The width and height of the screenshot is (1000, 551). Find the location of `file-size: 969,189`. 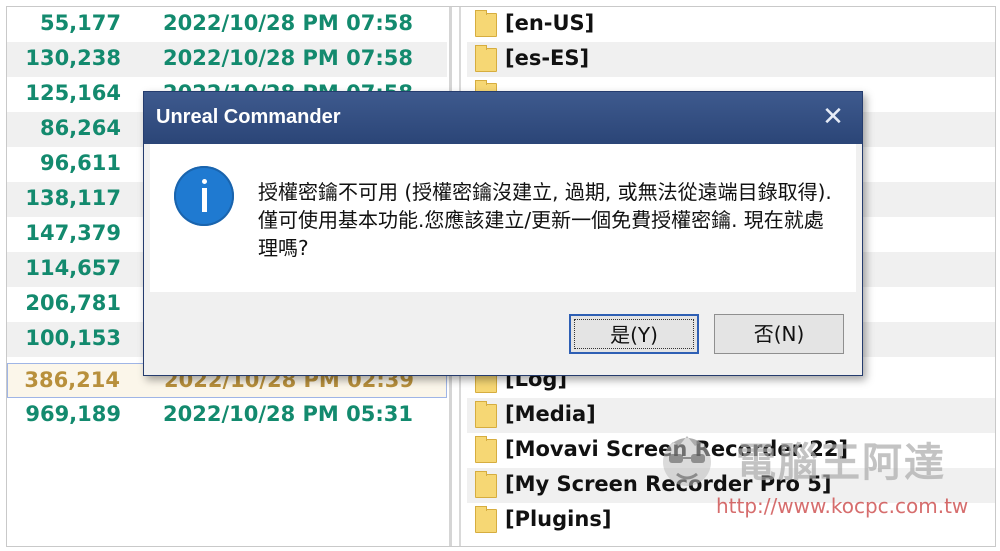

file-size: 969,189 is located at coordinates (73, 414).